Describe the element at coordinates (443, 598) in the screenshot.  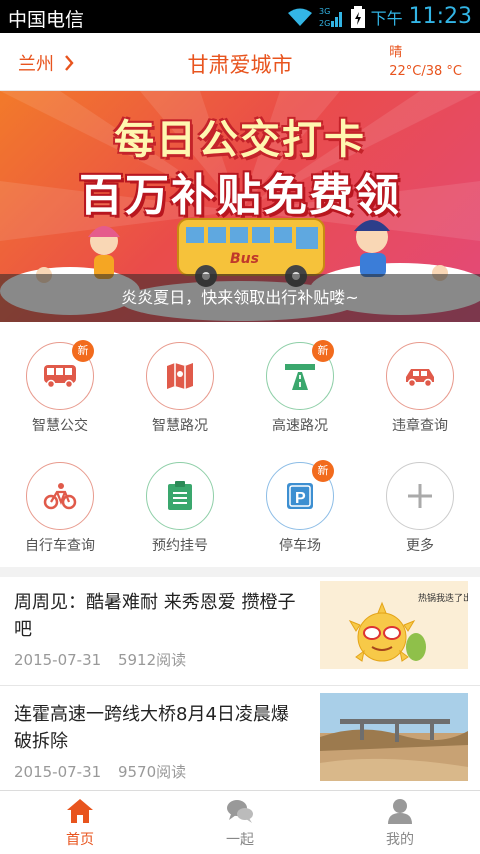
I see `thumb-note: 热锅我迭了出！` at that location.